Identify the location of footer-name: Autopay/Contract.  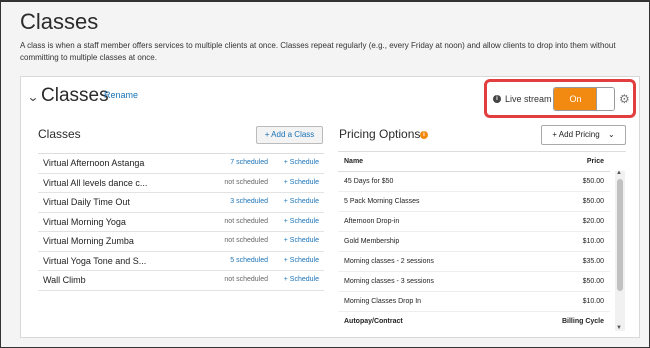
(373, 321).